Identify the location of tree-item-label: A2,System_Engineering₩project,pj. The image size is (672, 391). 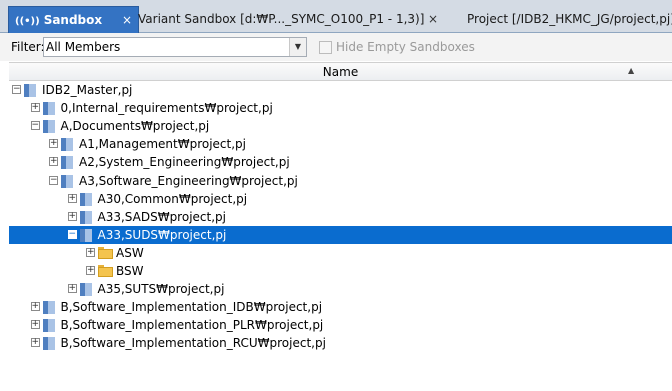
(184, 162).